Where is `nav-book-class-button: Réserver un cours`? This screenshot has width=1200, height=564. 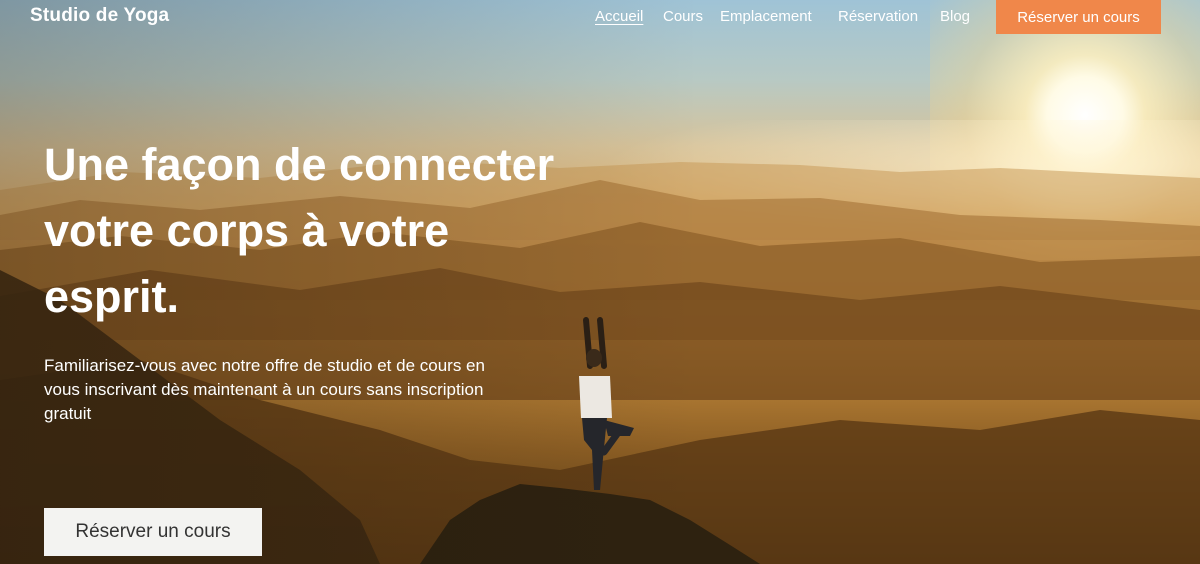 nav-book-class-button: Réserver un cours is located at coordinates (1078, 17).